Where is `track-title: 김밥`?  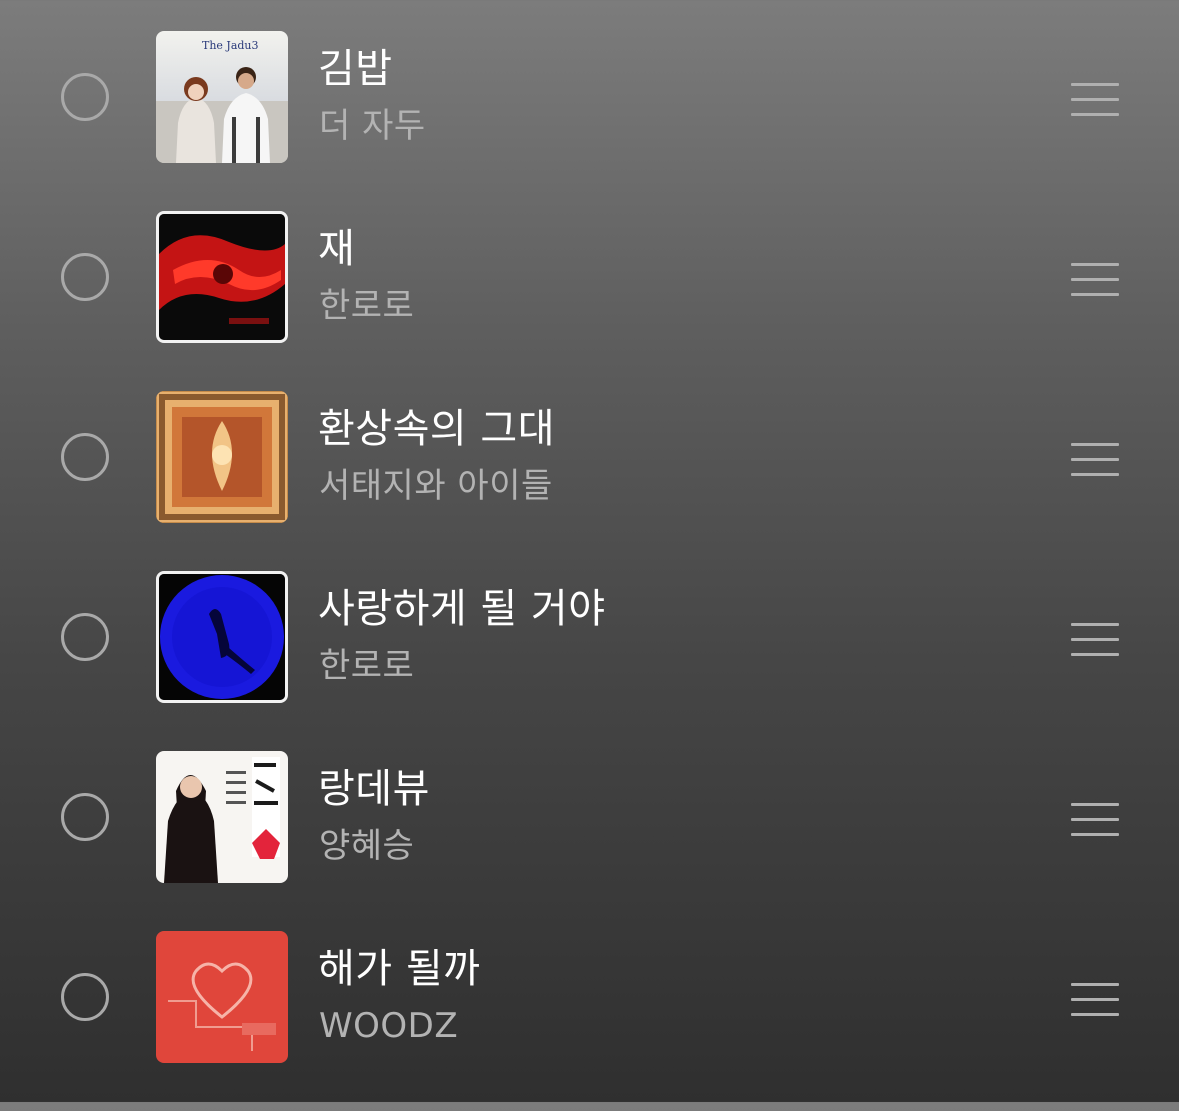
track-title: 김밥 is located at coordinates (355, 69).